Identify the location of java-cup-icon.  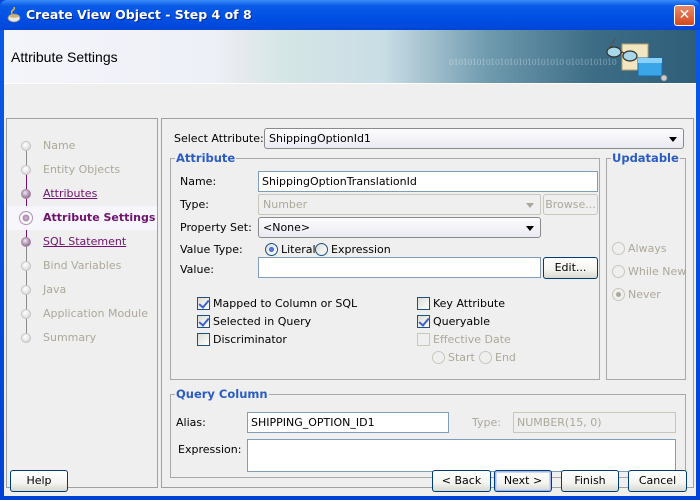
(14, 15).